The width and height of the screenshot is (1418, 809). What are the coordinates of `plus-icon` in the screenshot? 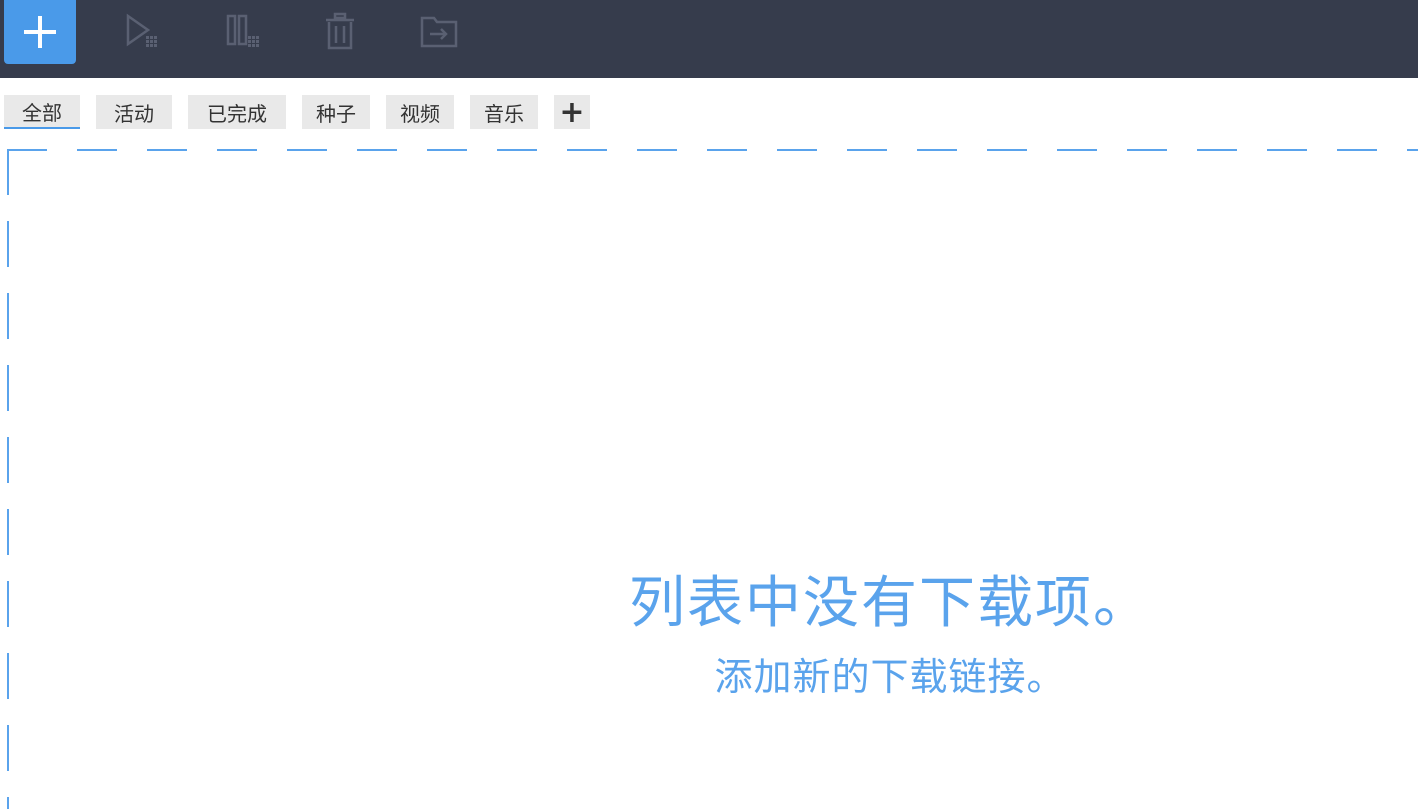 It's located at (40, 32).